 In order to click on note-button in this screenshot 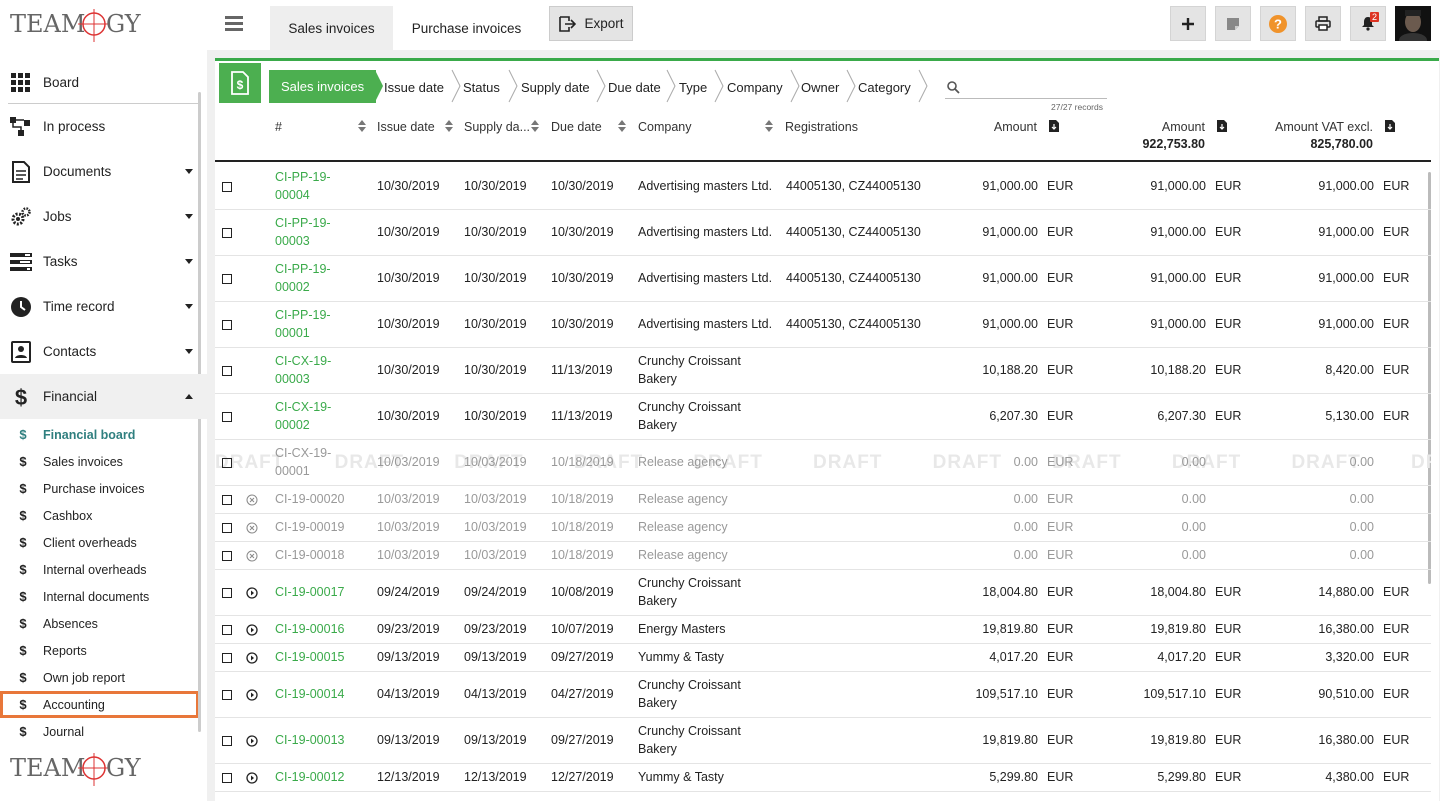, I will do `click(1233, 23)`.